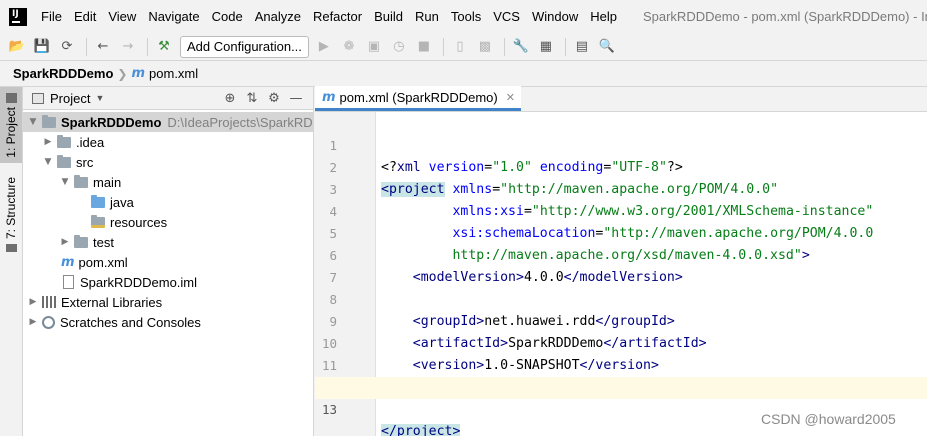 The width and height of the screenshot is (927, 436). I want to click on menu-help: Help, so click(603, 16).